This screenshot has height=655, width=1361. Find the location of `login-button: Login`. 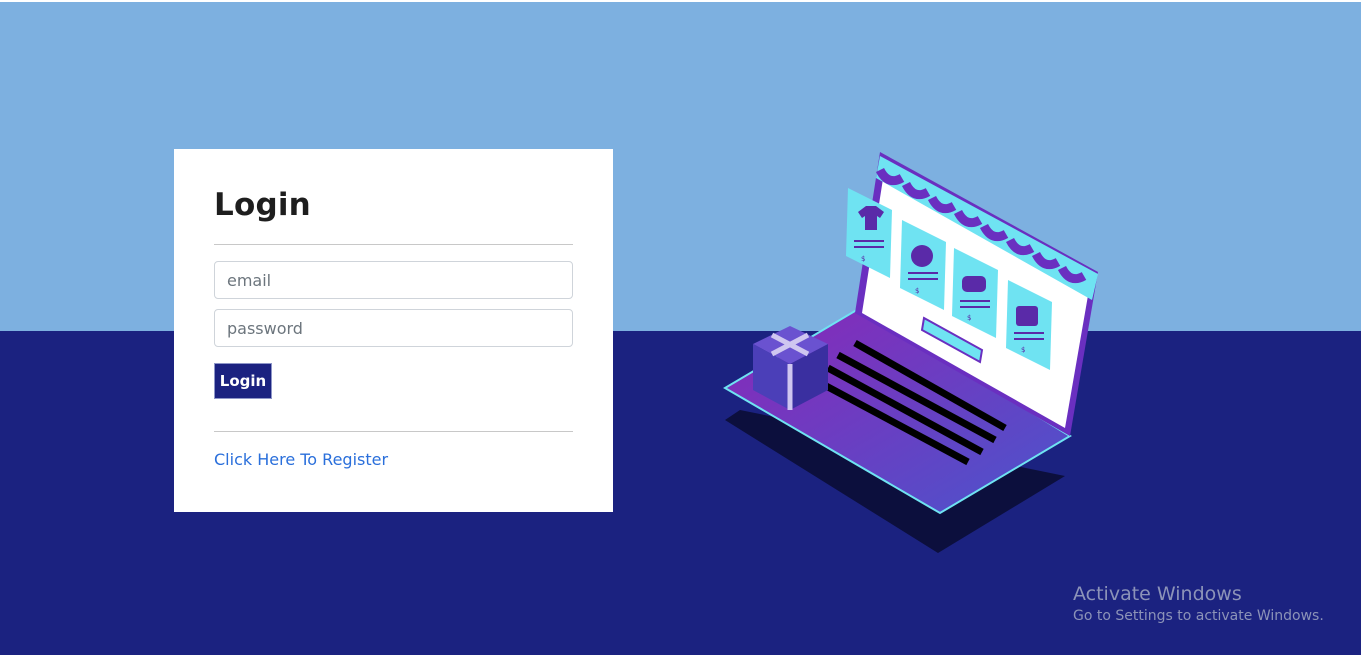

login-button: Login is located at coordinates (243, 381).